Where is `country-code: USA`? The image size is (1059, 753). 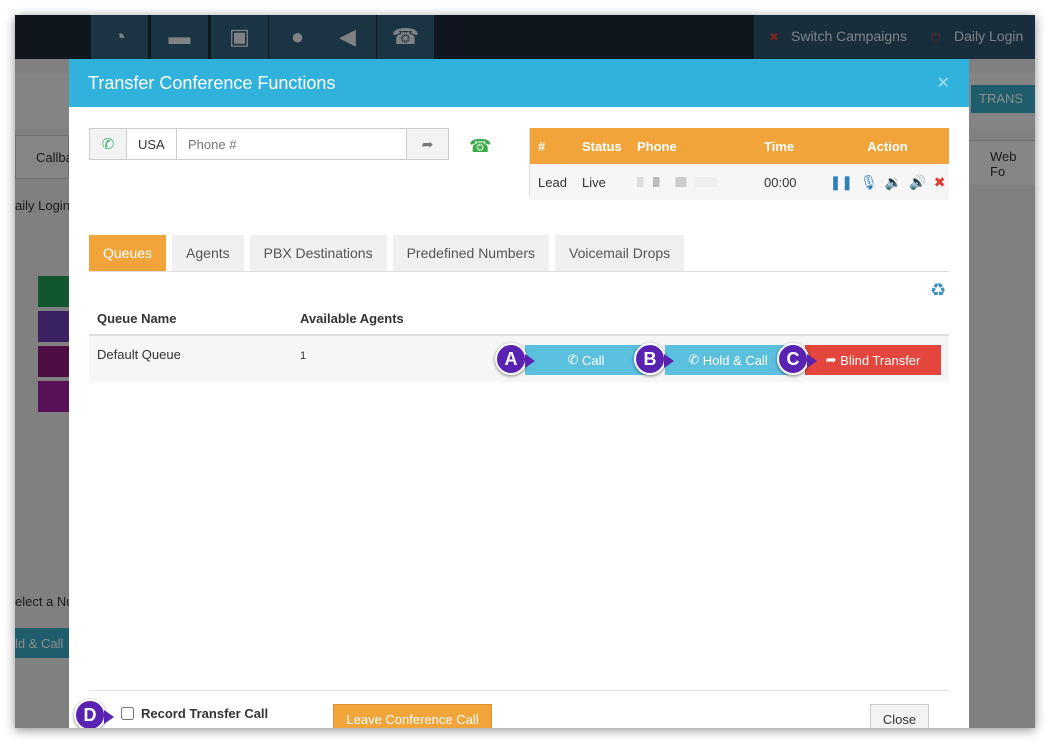 country-code: USA is located at coordinates (152, 144).